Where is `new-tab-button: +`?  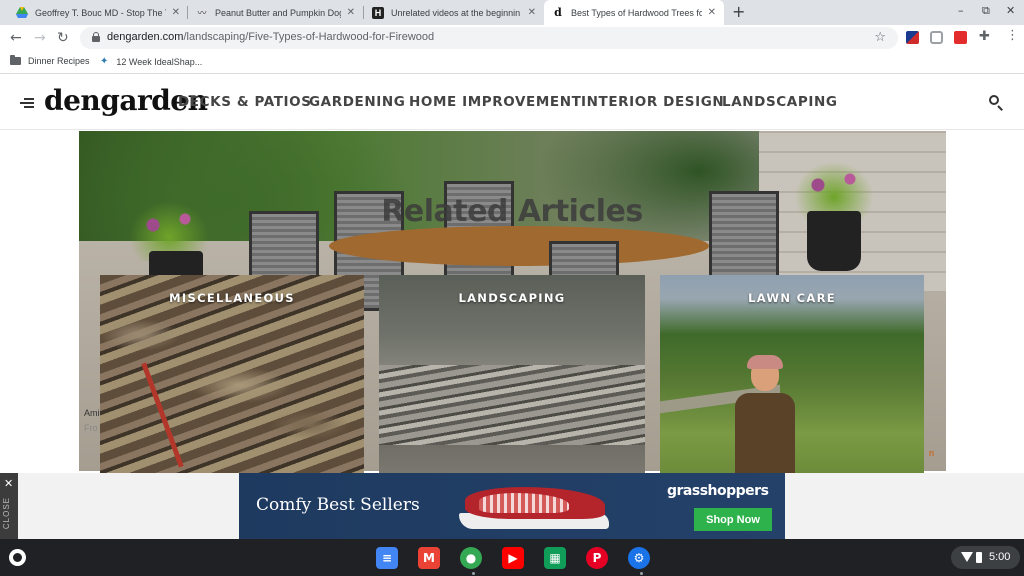 new-tab-button: + is located at coordinates (738, 11).